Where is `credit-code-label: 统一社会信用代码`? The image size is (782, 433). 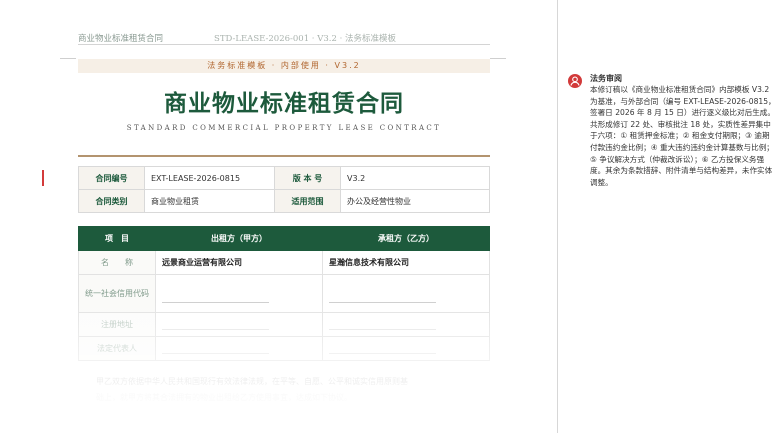 credit-code-label: 统一社会信用代码 is located at coordinates (117, 293).